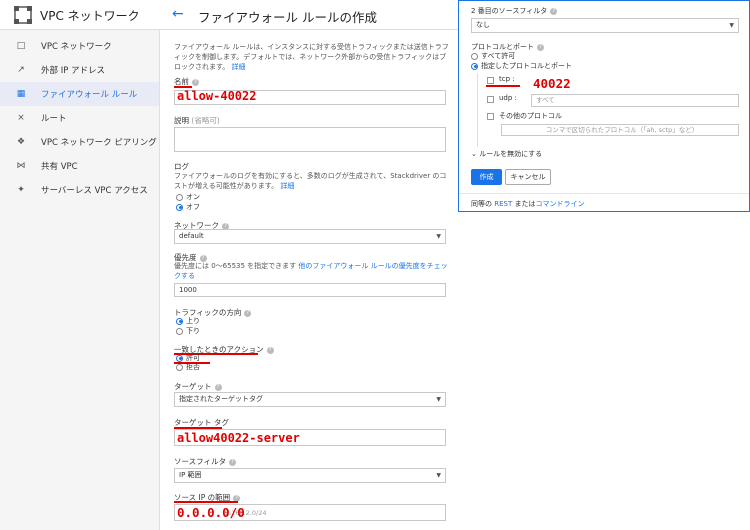 The height and width of the screenshot is (530, 750). I want to click on sidebar-item-label: ファイアウォール ルール, so click(89, 95).